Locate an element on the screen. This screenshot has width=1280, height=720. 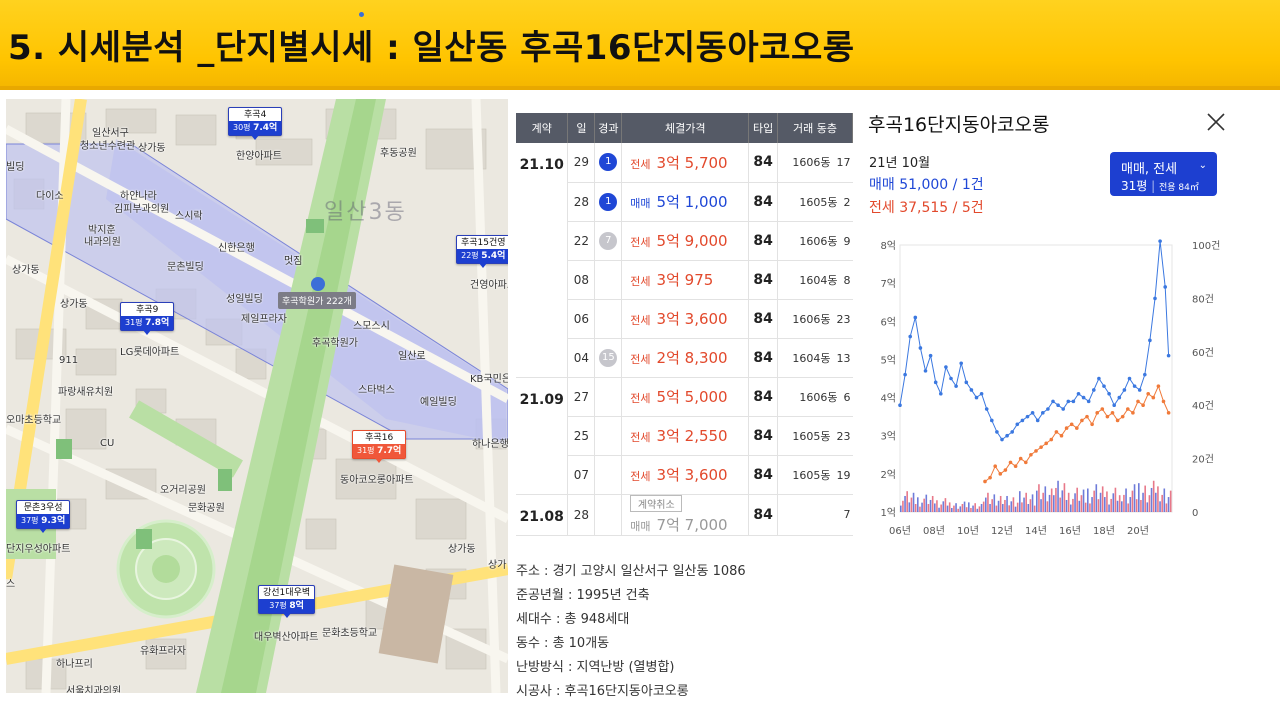
complex-marker: 문촌3우성 37평 9.3억 is located at coordinates (43, 516).